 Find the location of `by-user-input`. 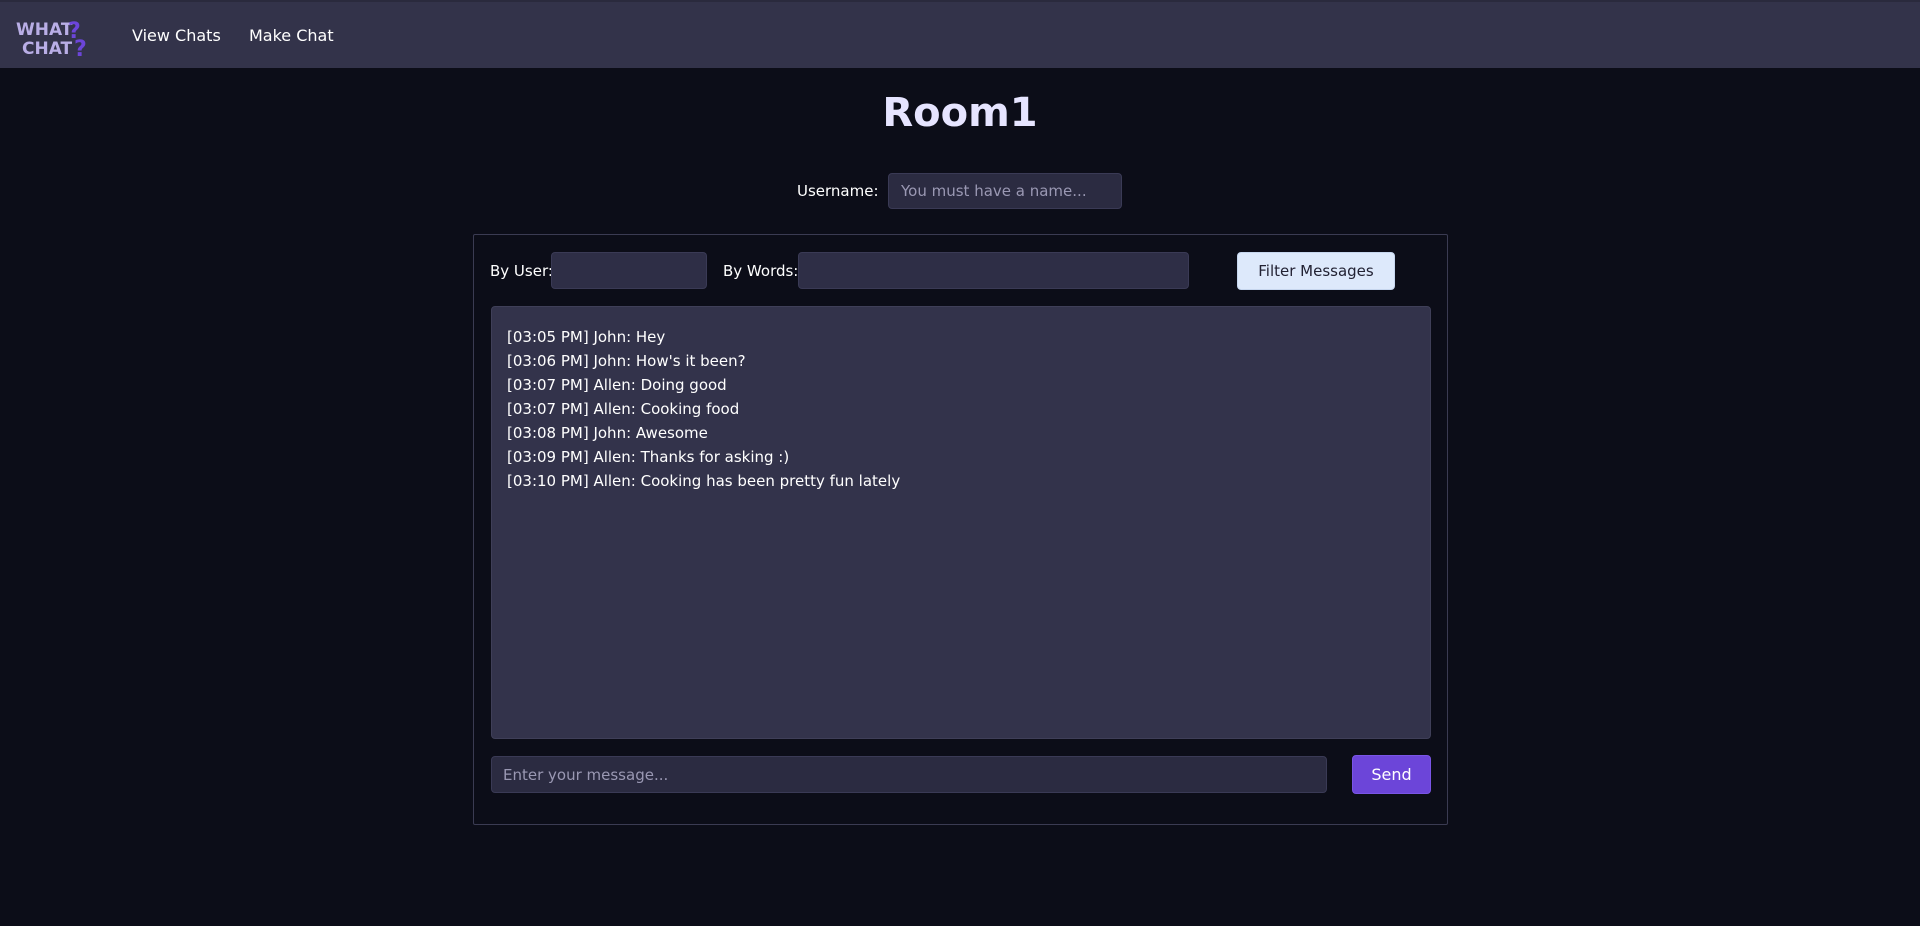

by-user-input is located at coordinates (629, 270).